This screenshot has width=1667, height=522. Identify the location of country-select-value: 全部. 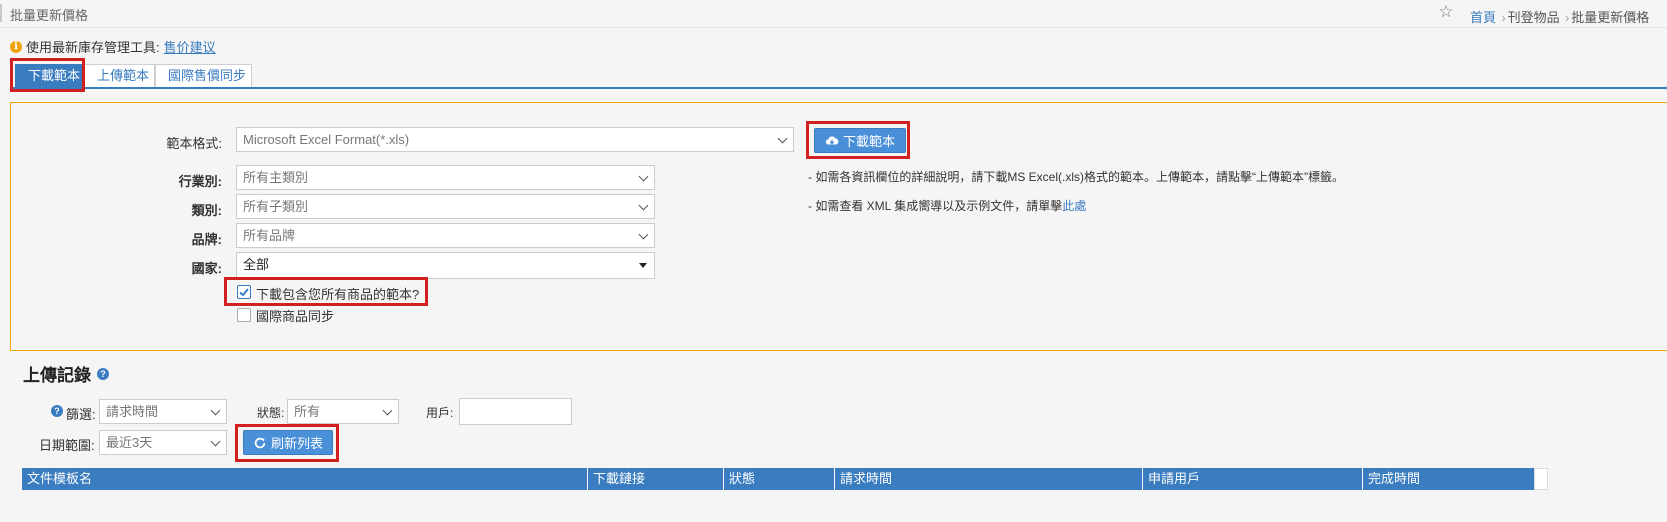
(256, 264).